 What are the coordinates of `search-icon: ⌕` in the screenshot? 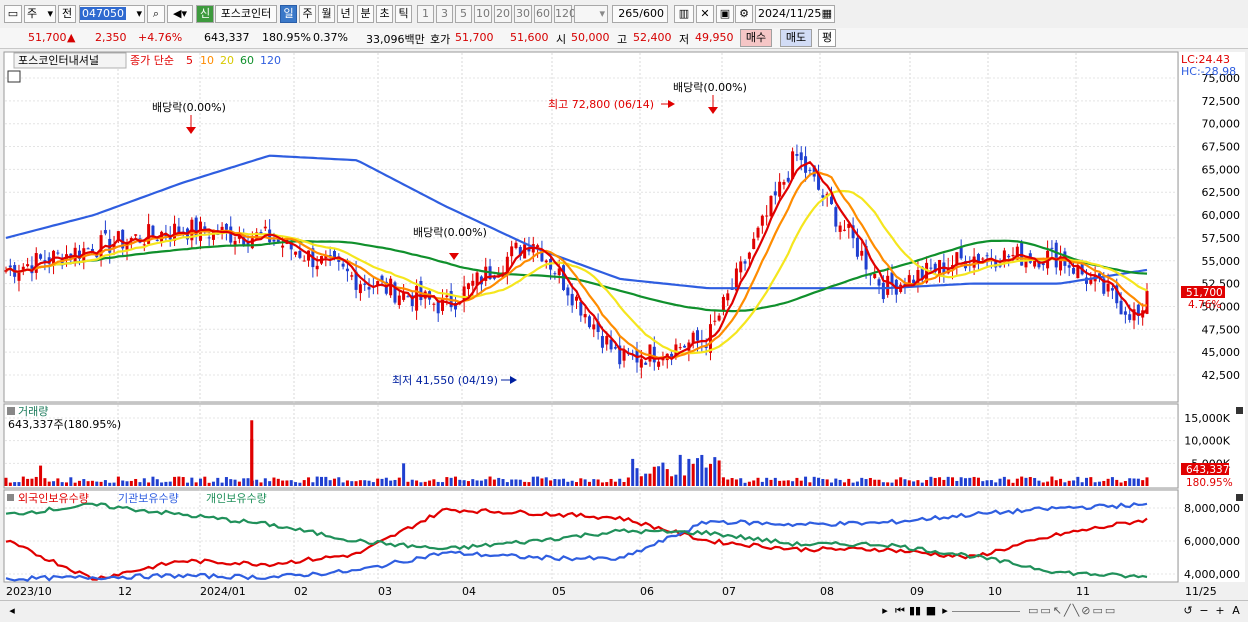 It's located at (156, 14).